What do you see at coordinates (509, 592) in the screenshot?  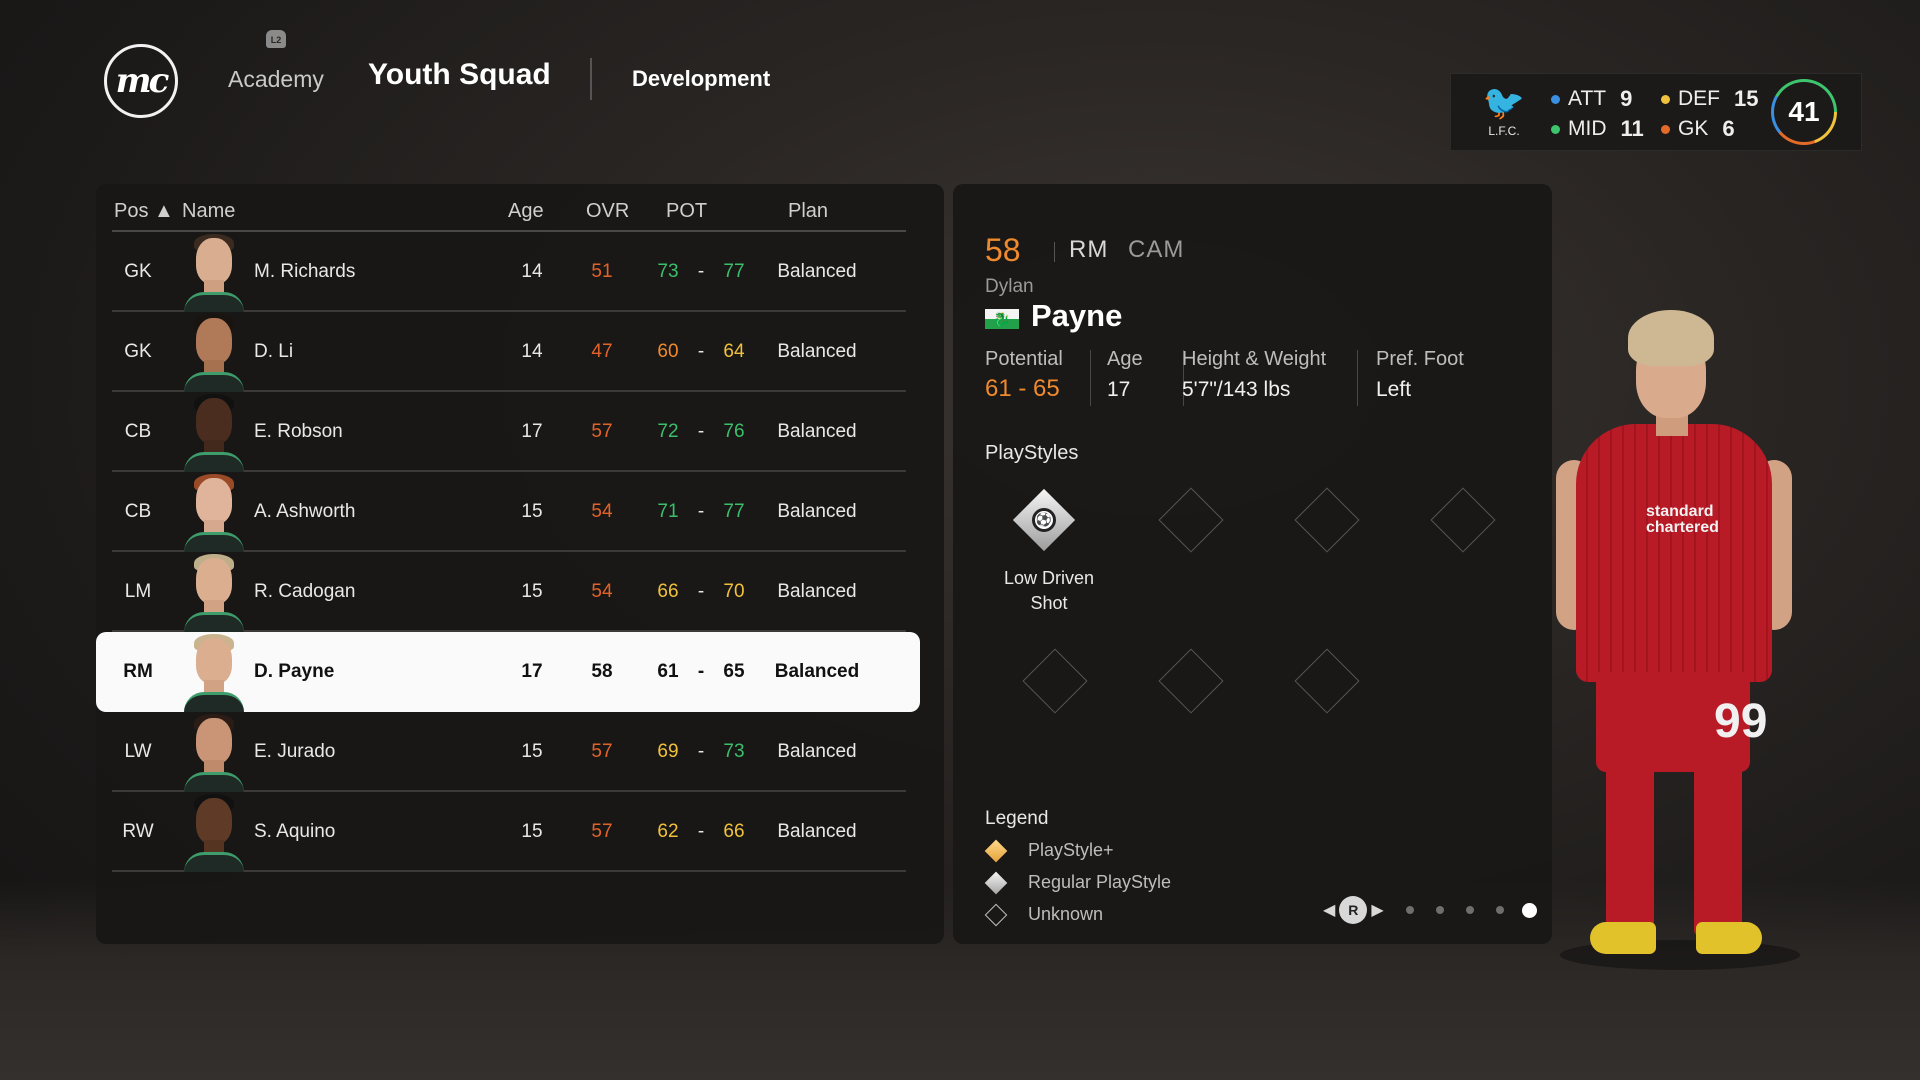 I see `table-row: LM R. Cadogan 15 54 66 - 70 Balanced` at bounding box center [509, 592].